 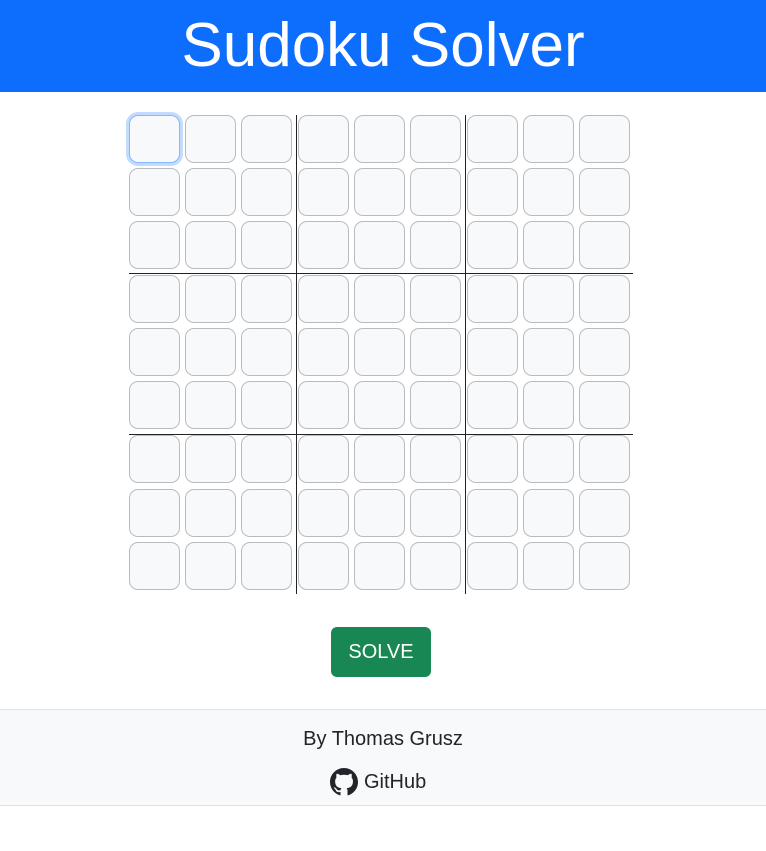 I want to click on sudoku-cell-r7-c1, so click(x=154, y=459).